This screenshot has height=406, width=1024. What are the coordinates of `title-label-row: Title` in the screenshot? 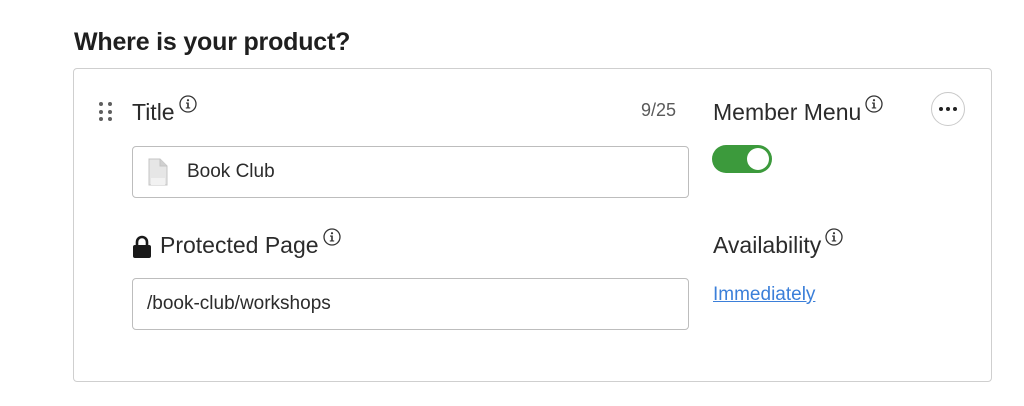 It's located at (164, 110).